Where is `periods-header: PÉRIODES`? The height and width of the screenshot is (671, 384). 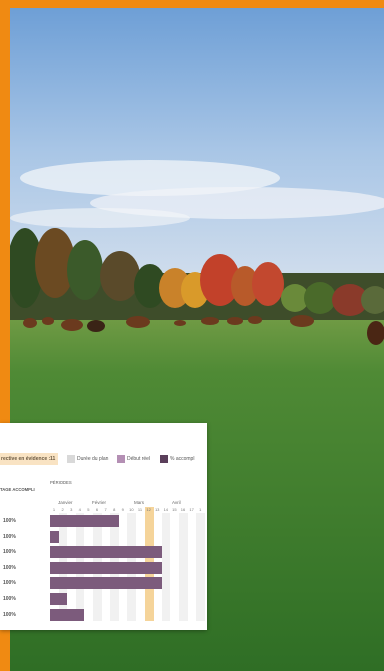
periods-header: PÉRIODES is located at coordinates (61, 482).